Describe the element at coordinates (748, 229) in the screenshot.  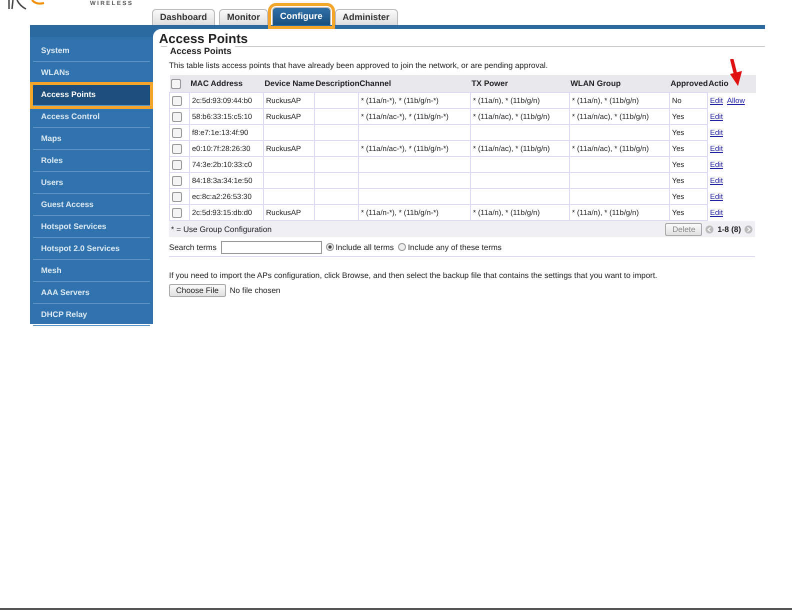
I see `next-page-icon` at that location.